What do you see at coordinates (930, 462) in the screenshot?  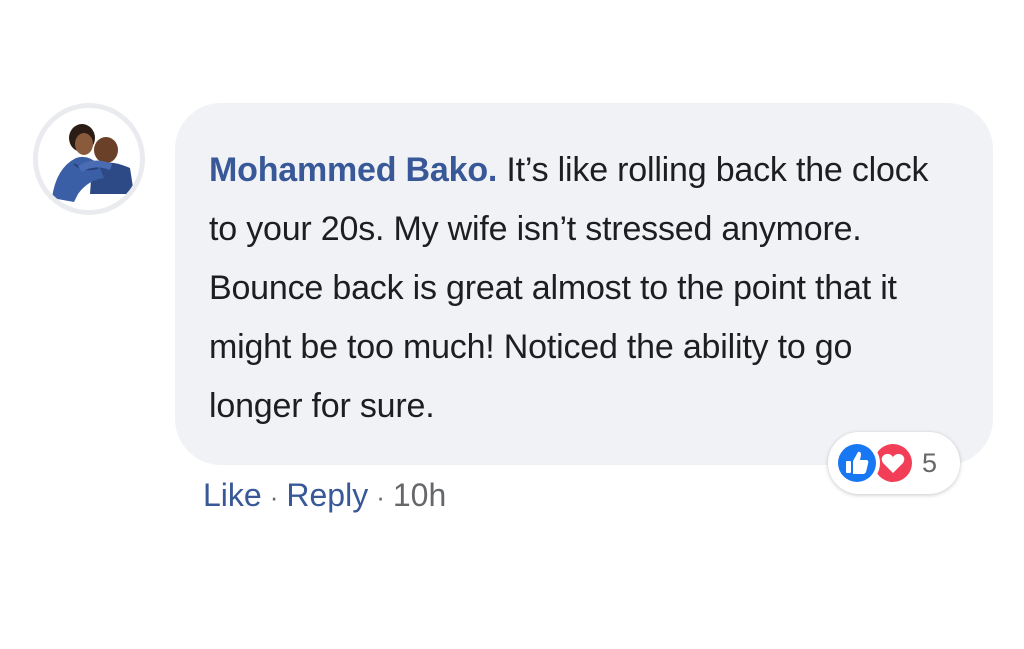 I see `reaction-count: 5` at bounding box center [930, 462].